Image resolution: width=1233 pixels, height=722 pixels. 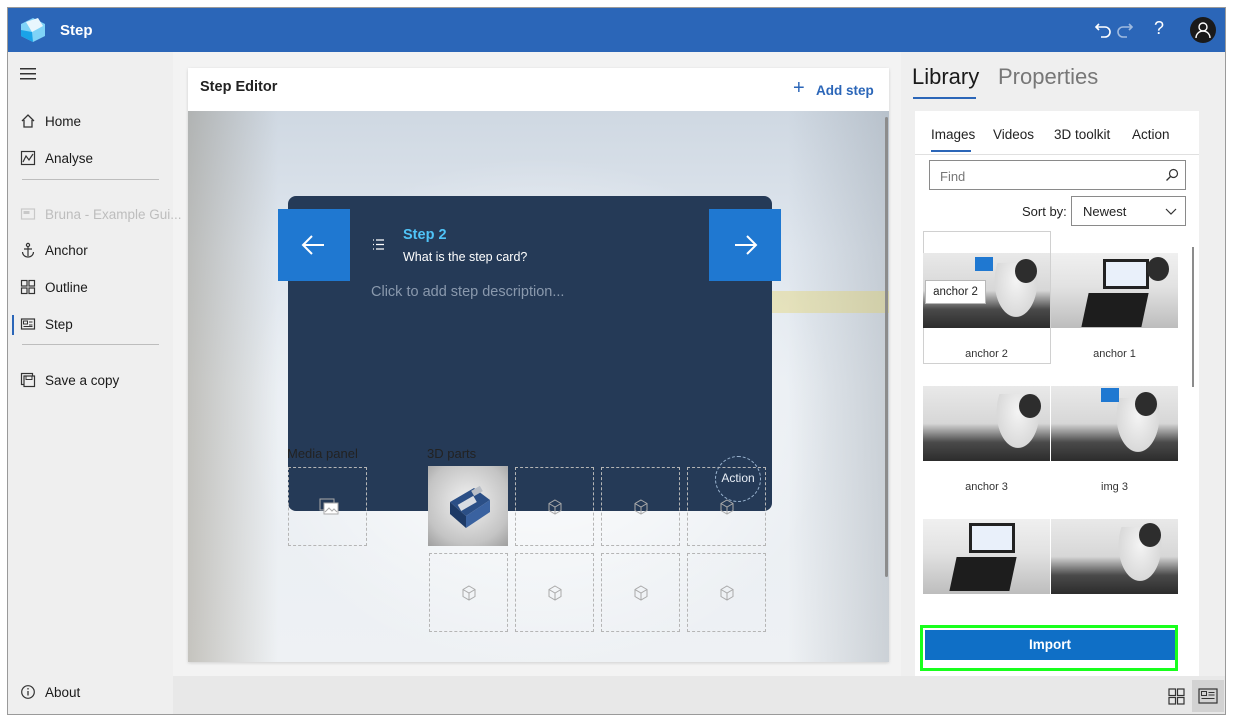 I want to click on arrow-left-icon, so click(x=312, y=245).